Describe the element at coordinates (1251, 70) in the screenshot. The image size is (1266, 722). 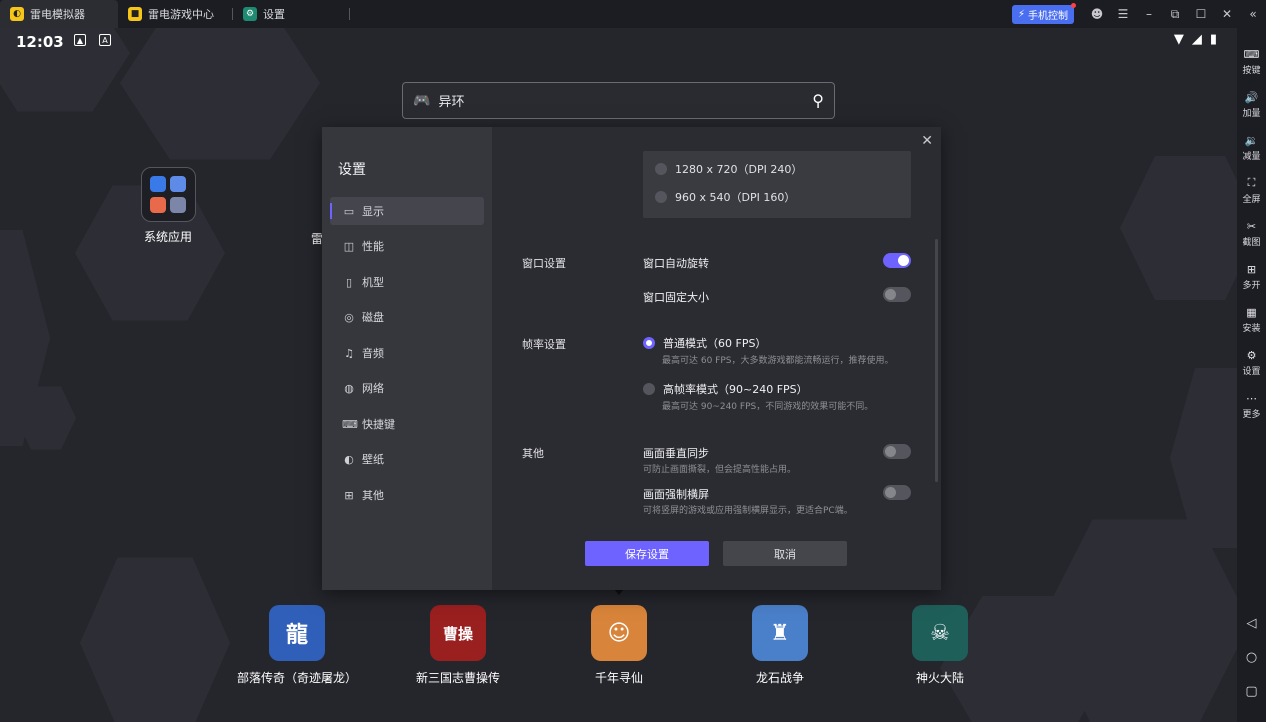
I see `sidebar-item-label: 按键` at that location.